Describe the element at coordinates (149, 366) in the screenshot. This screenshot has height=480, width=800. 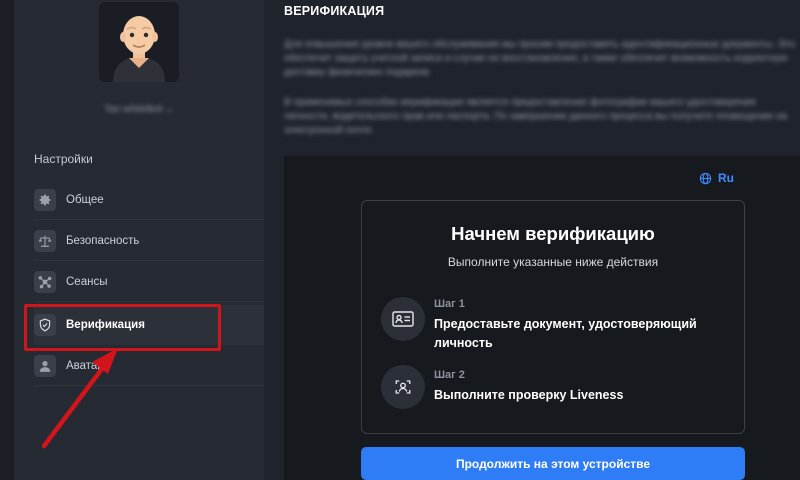
I see `sidebar-item-avatar: Аватар` at that location.